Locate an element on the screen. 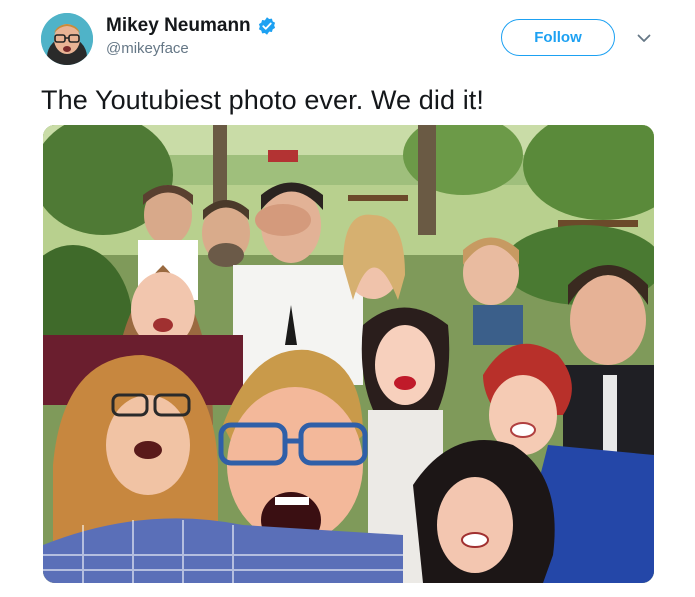 This screenshot has width=695, height=597. avatar-photo-icon is located at coordinates (67, 39).